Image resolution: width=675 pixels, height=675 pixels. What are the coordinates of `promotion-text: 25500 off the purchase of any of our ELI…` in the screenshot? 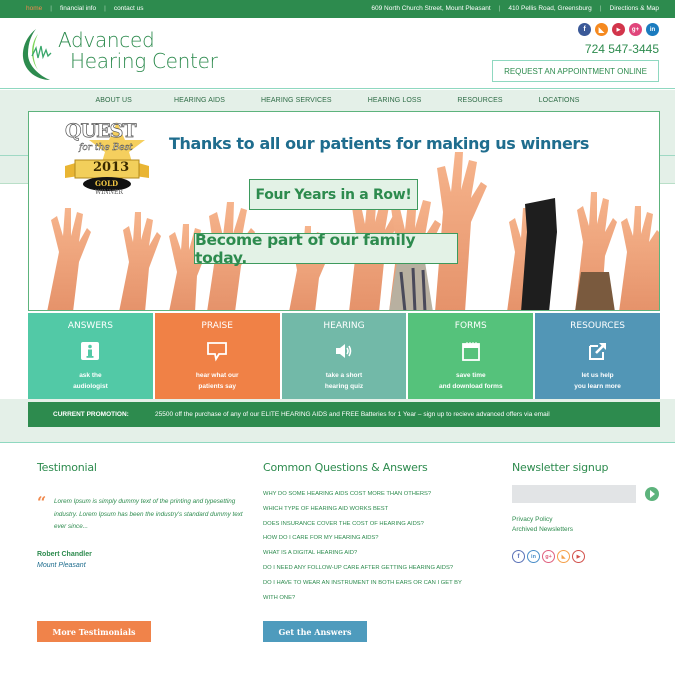 It's located at (352, 414).